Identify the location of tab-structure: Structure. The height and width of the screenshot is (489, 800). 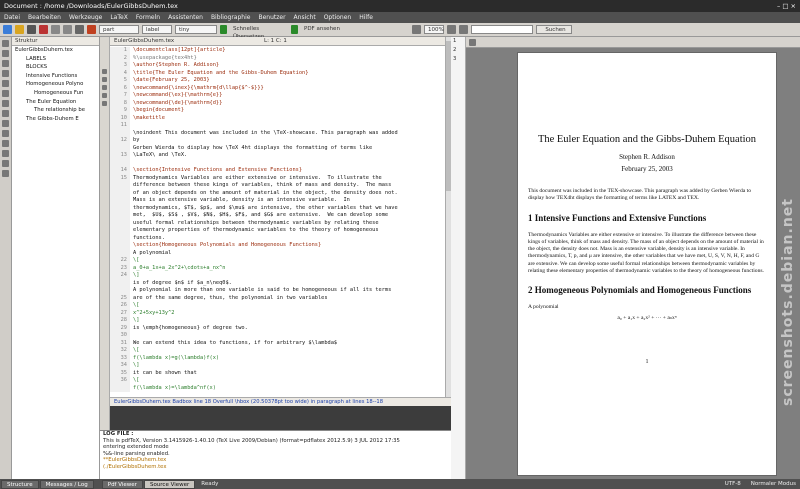
(20, 484).